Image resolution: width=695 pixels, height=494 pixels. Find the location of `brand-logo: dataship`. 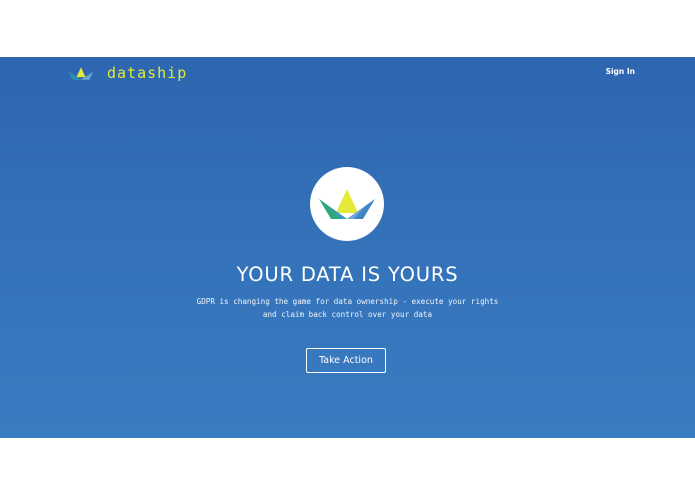

brand-logo: dataship is located at coordinates (127, 73).